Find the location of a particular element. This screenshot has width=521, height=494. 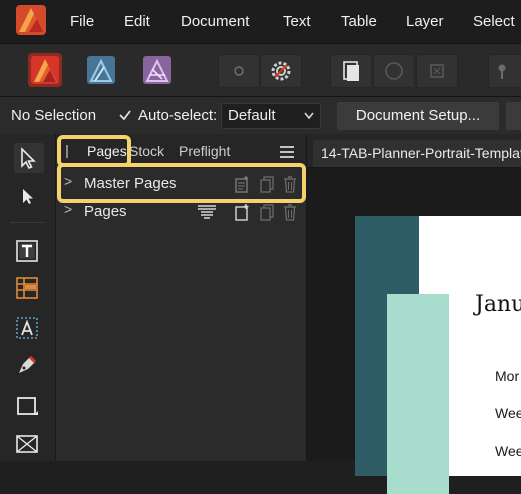

tab-preflight: Preflight is located at coordinates (204, 151).